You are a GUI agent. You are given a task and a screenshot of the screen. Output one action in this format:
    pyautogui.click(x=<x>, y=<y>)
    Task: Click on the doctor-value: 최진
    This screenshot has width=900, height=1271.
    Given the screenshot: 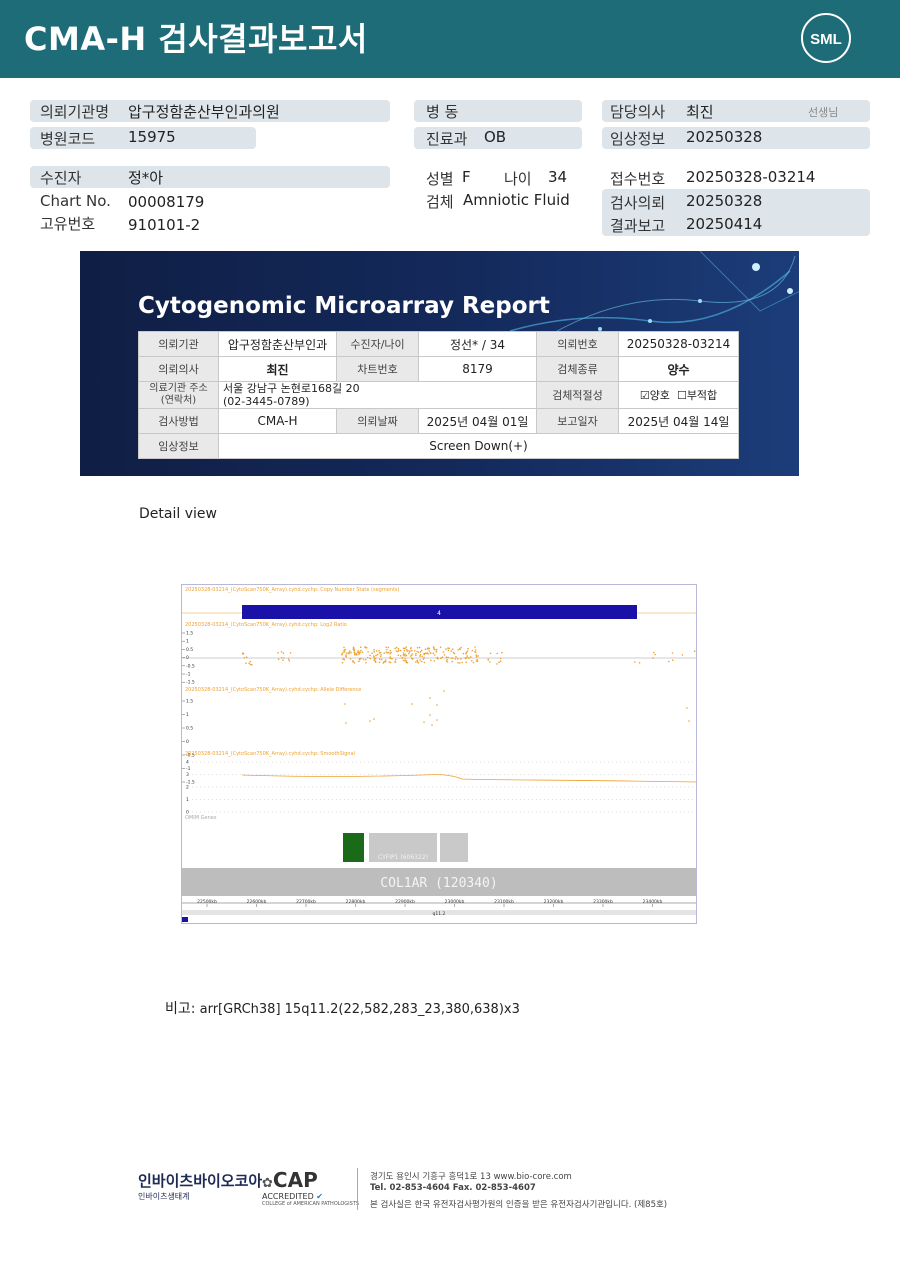 What is the action you would take?
    pyautogui.click(x=700, y=112)
    